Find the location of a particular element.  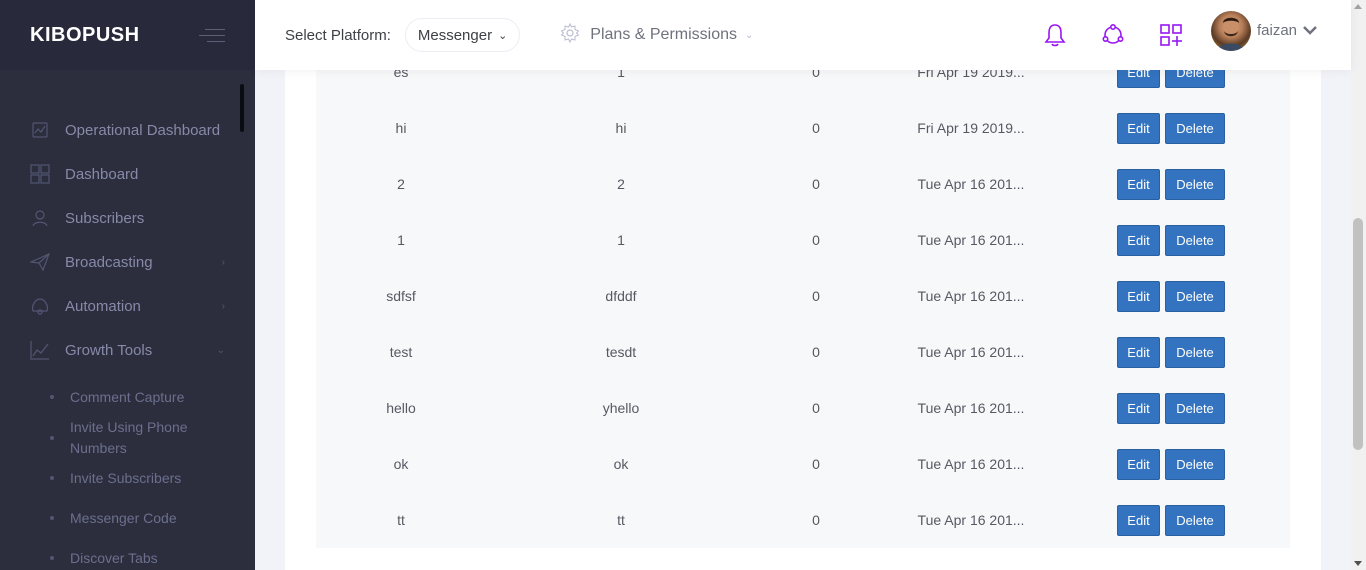

sidebar-item-subscribers: Subscribers is located at coordinates (127, 218).